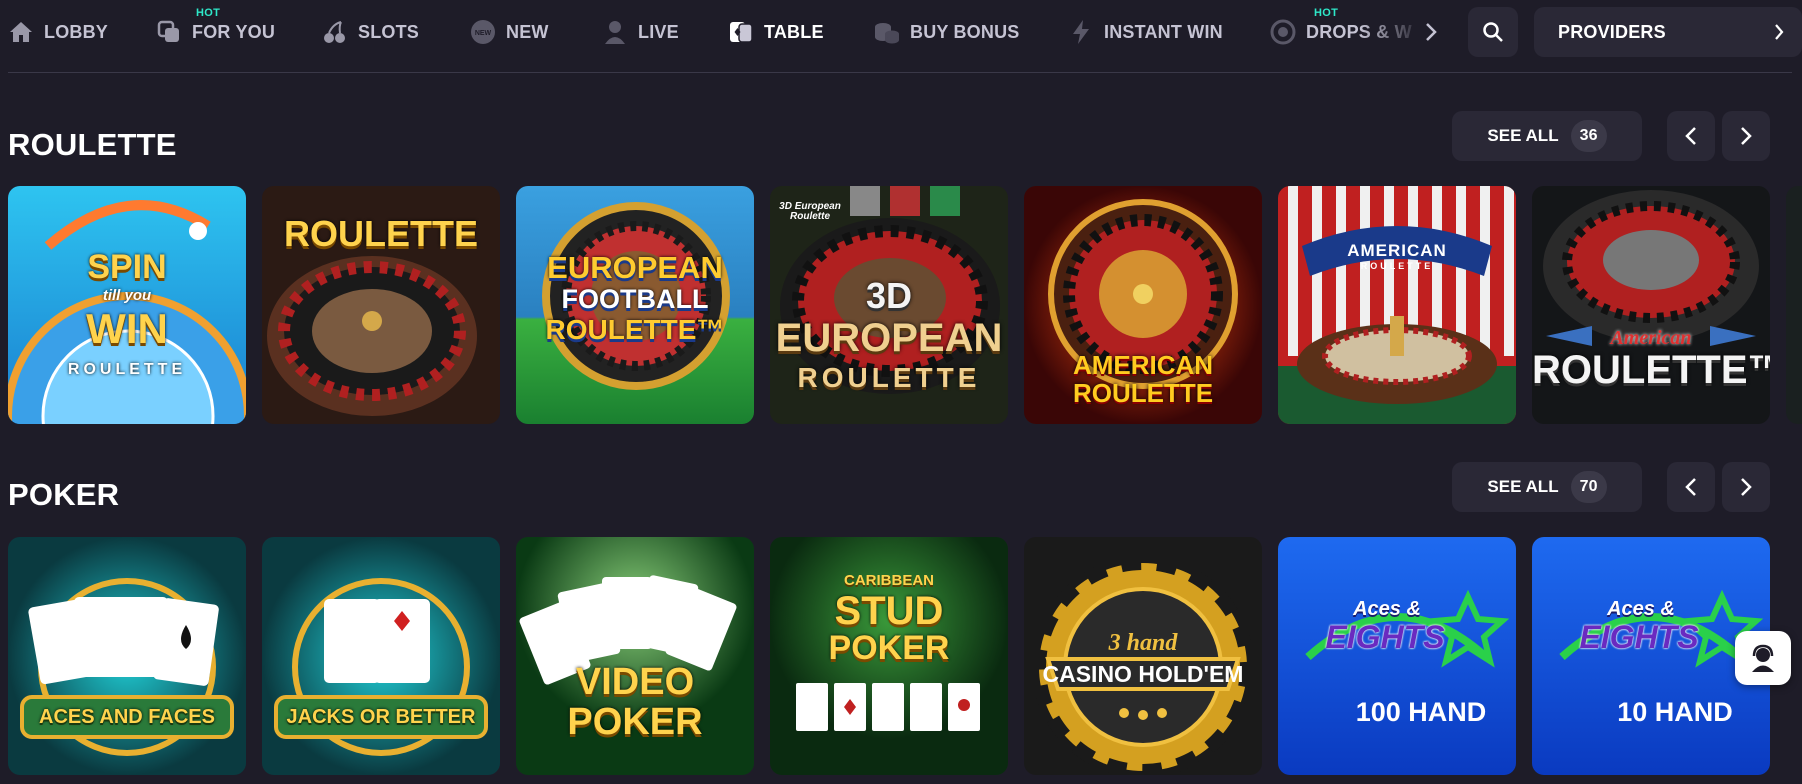  Describe the element at coordinates (887, 32) in the screenshot. I see `coins-icon` at that location.